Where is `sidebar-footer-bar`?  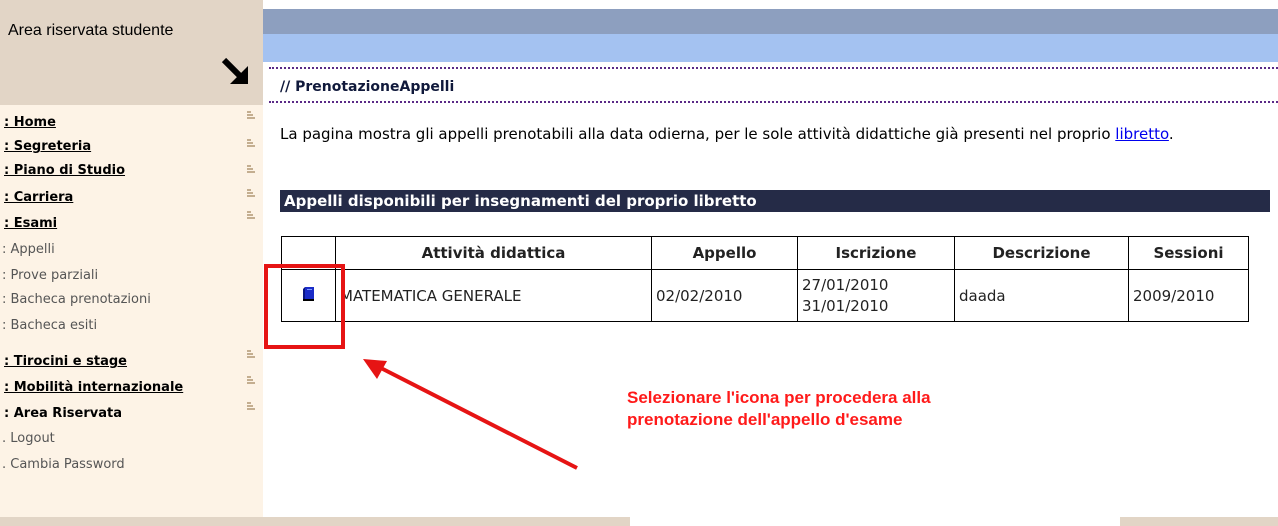
sidebar-footer-bar is located at coordinates (131, 521).